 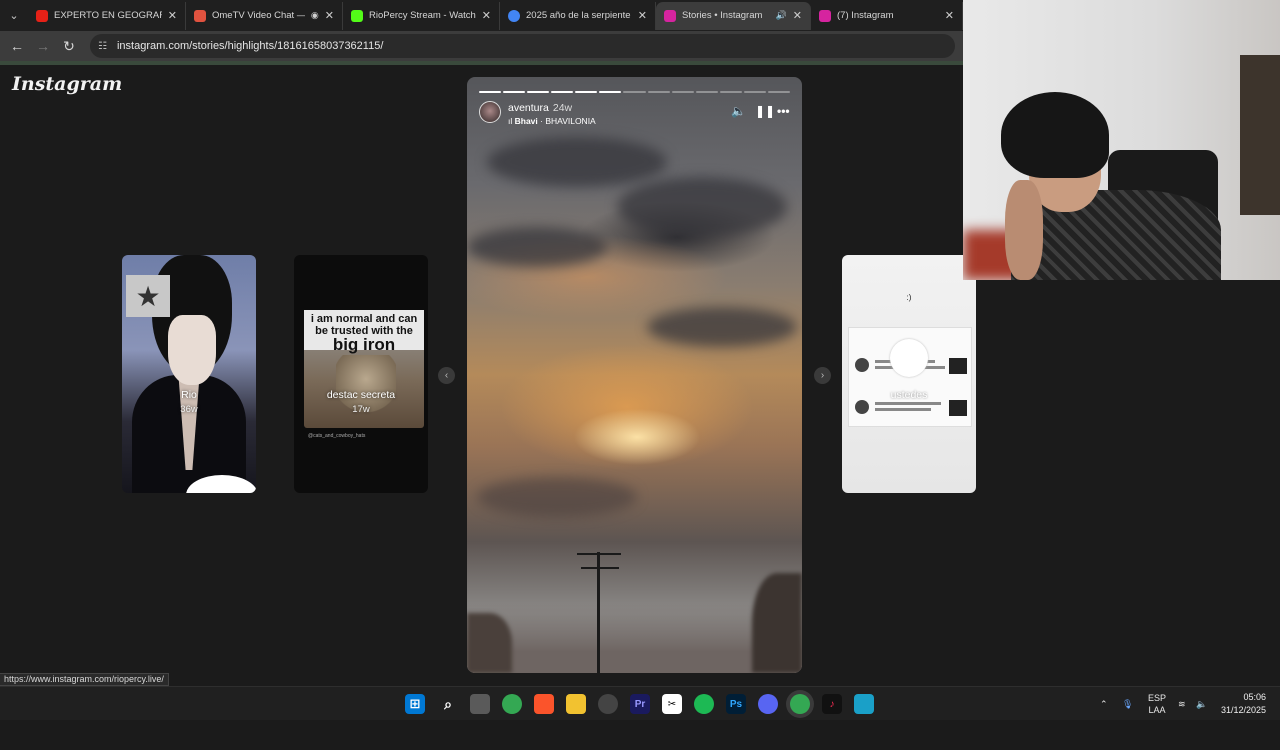 I want to click on status-url-preview: https://www.instagram.com/riopercy.live/, so click(x=84, y=679).